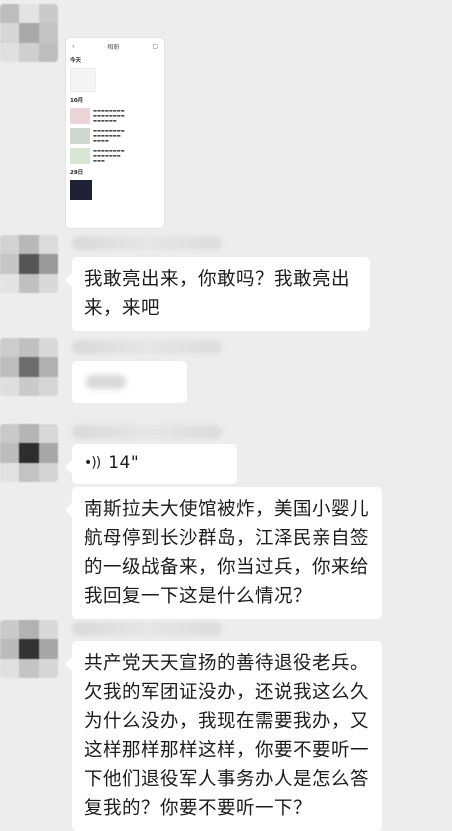  I want to click on voice-message: •)) 14", so click(154, 463).